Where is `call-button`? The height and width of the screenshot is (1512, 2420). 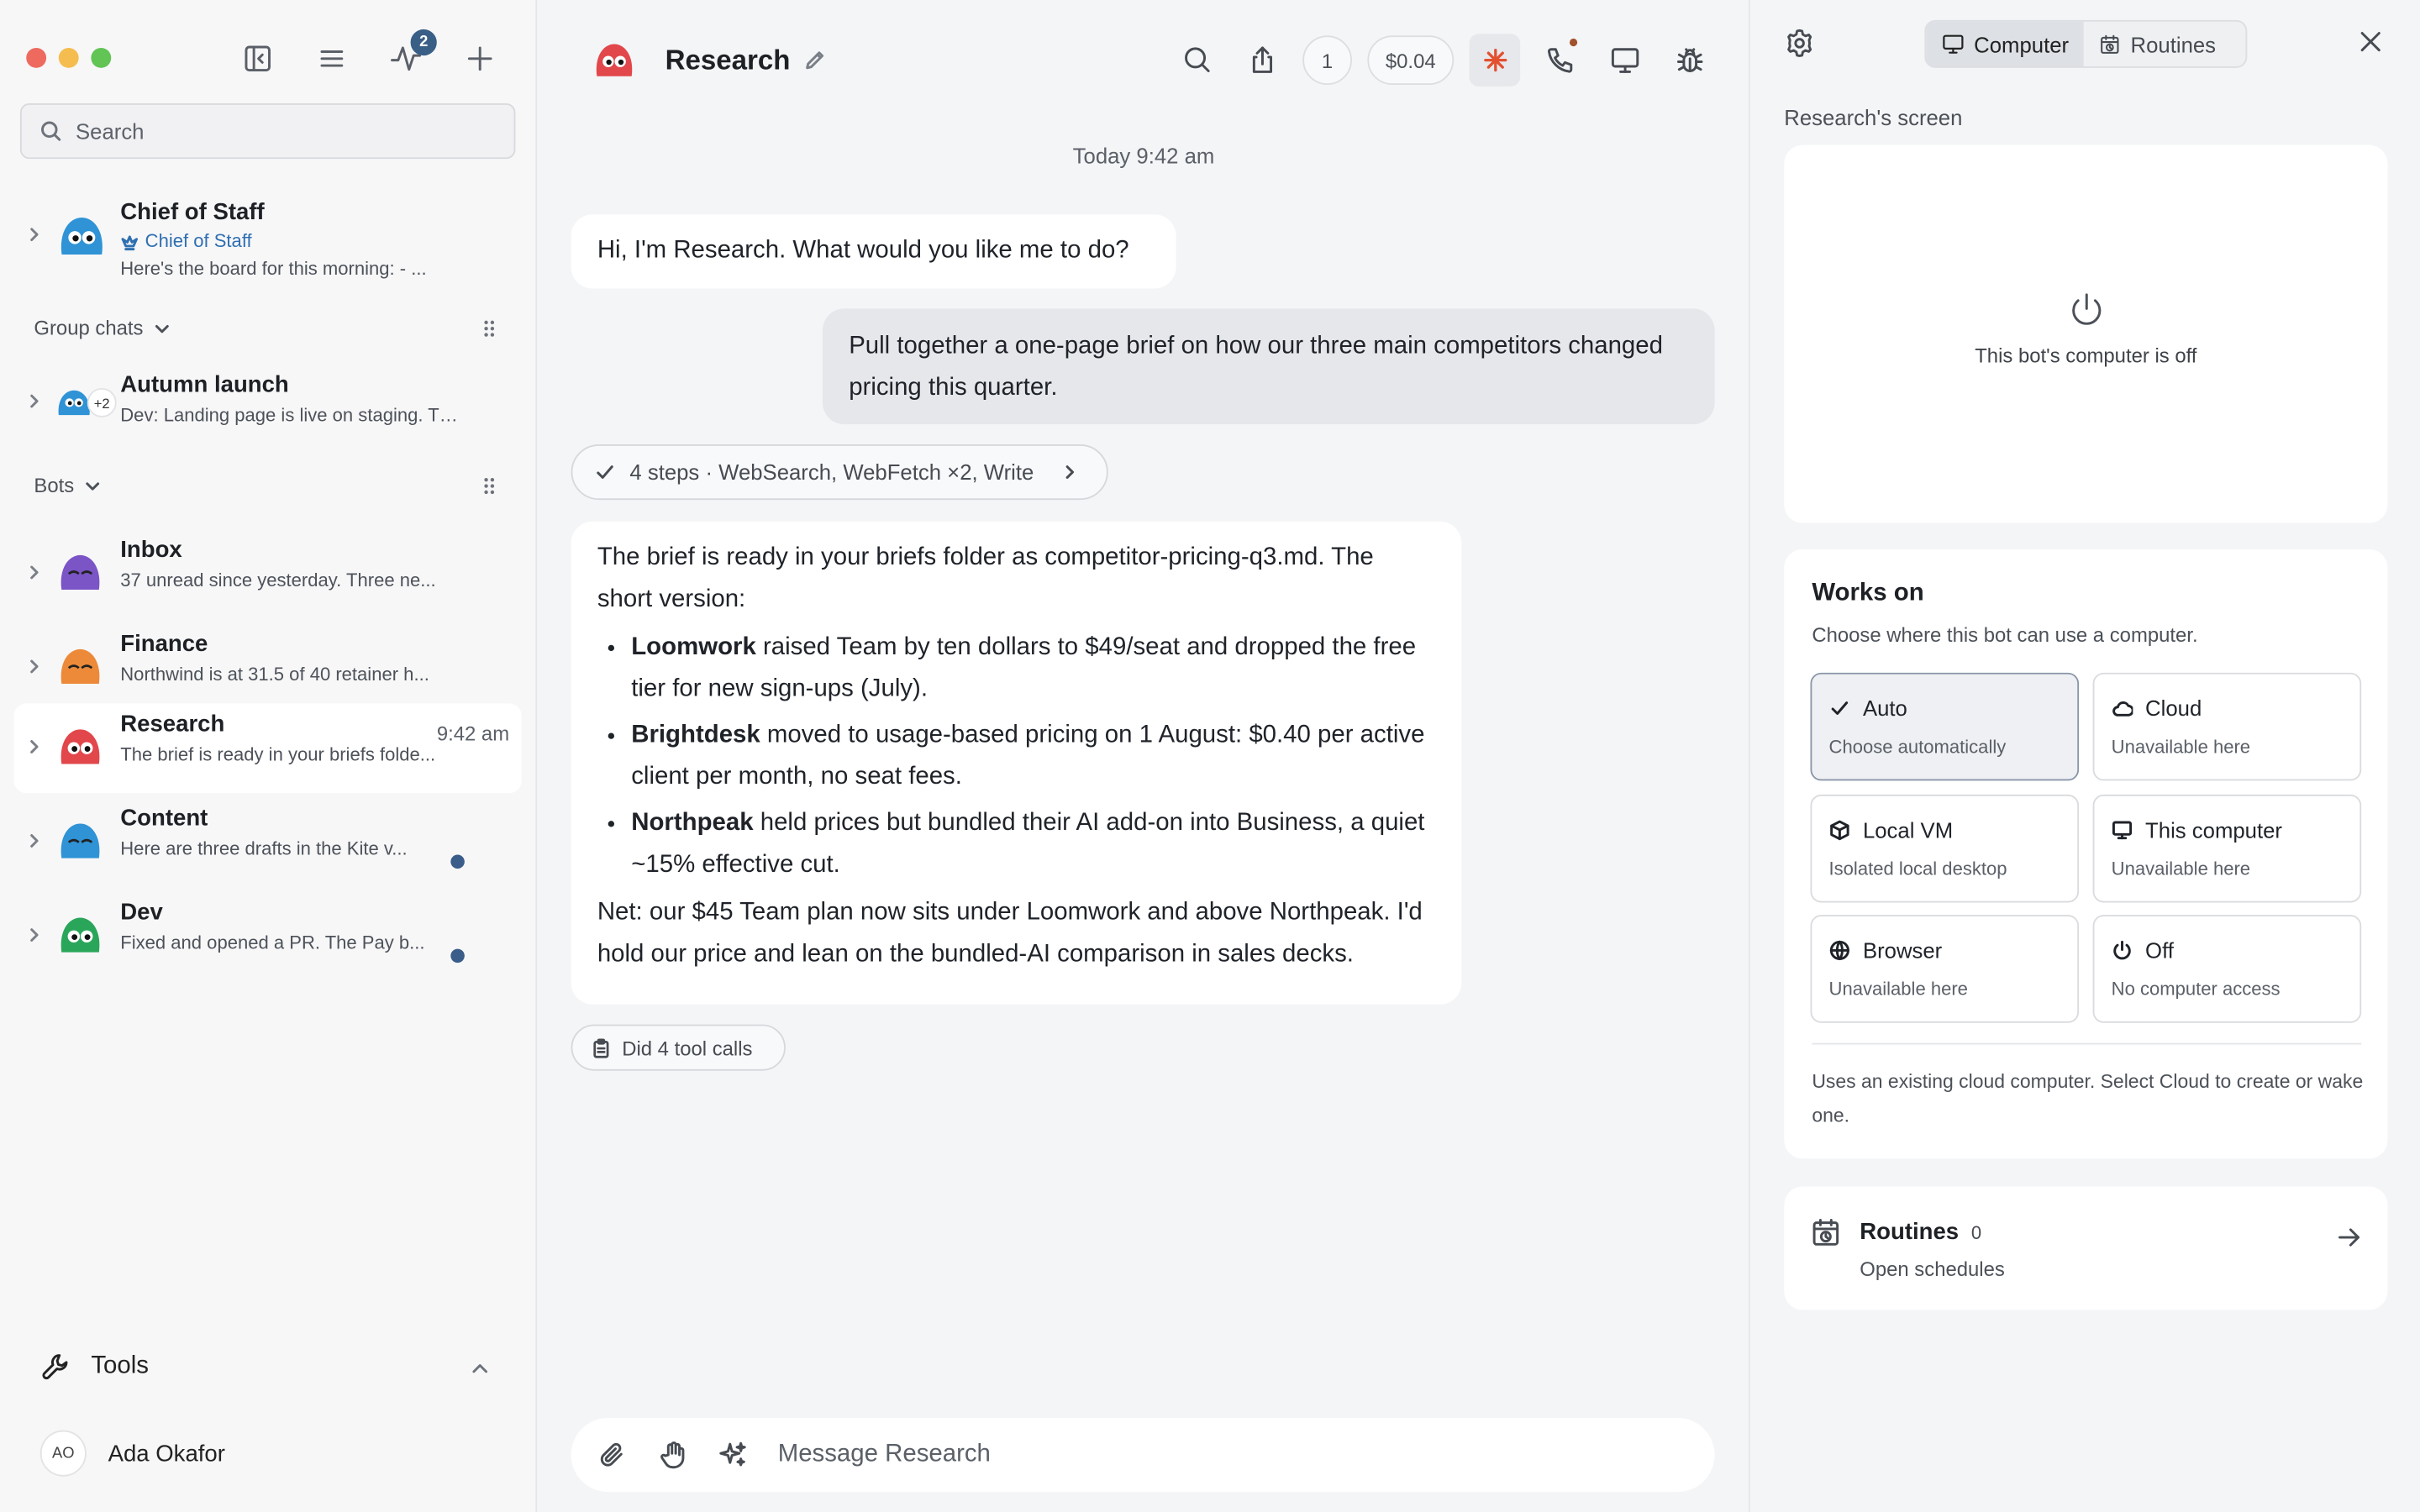
call-button is located at coordinates (1561, 60).